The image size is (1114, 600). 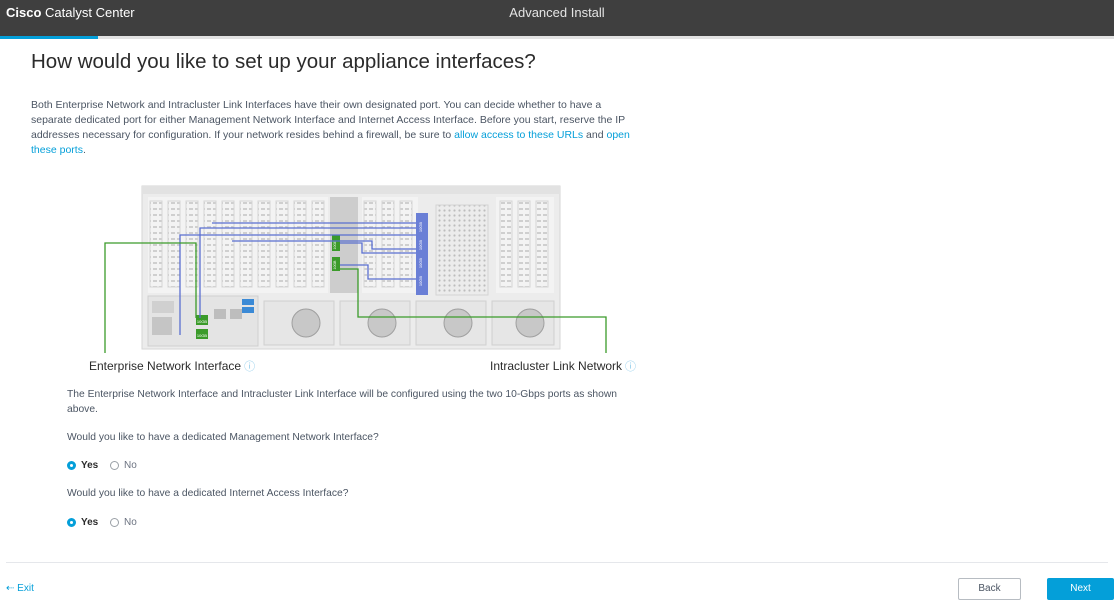 What do you see at coordinates (355, 269) in the screenshot?
I see `appliance-rear-panel-diagram: 10GB 10GB 10GB 10GB 10GB 10GB 10GB 10GB` at bounding box center [355, 269].